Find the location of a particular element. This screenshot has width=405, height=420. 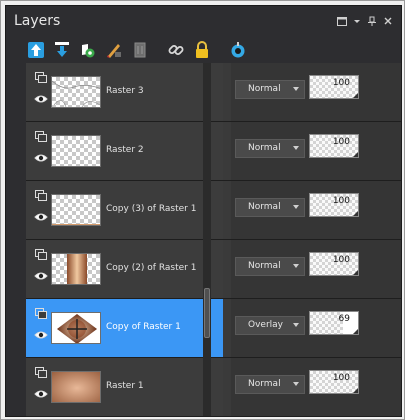

layer-name: Copy (3) of Raster 1 is located at coordinates (151, 209).